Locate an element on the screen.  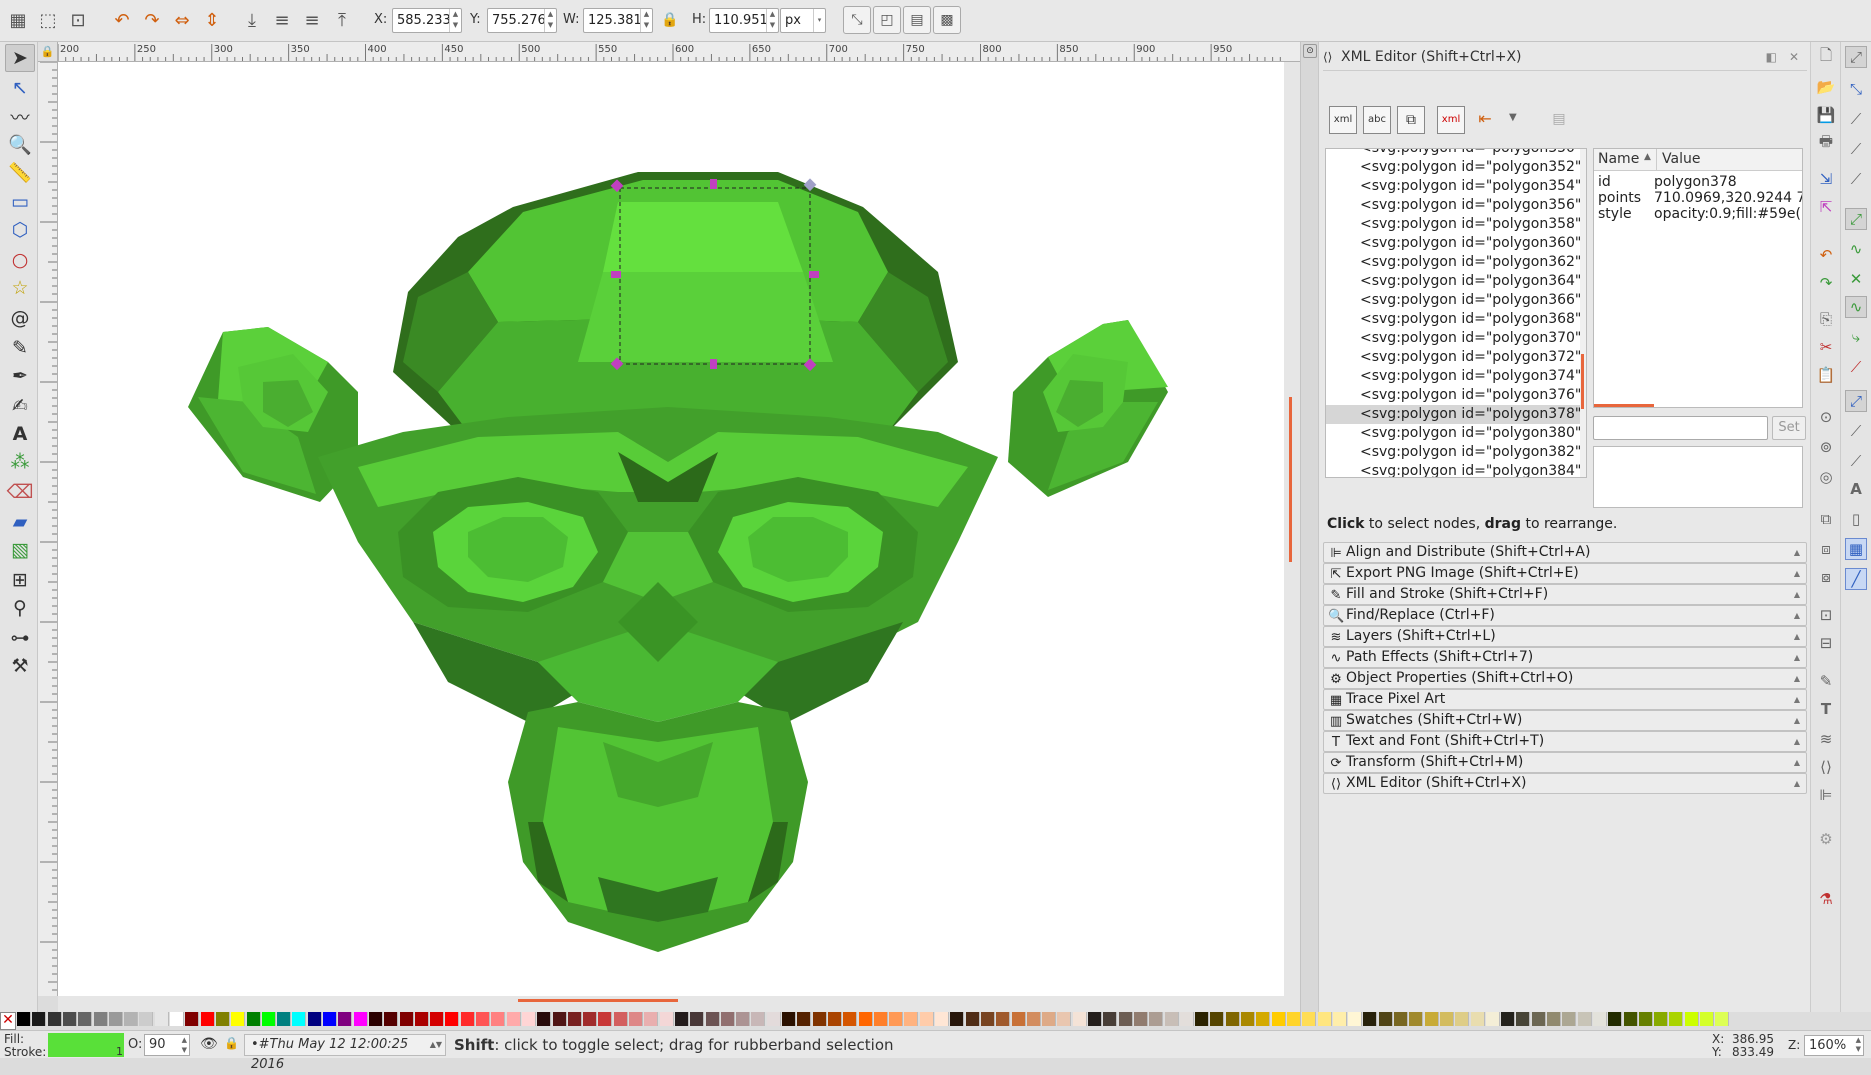
xml-node-item: <svg:polygon id="polygon350"> is located at coordinates (1473, 153).